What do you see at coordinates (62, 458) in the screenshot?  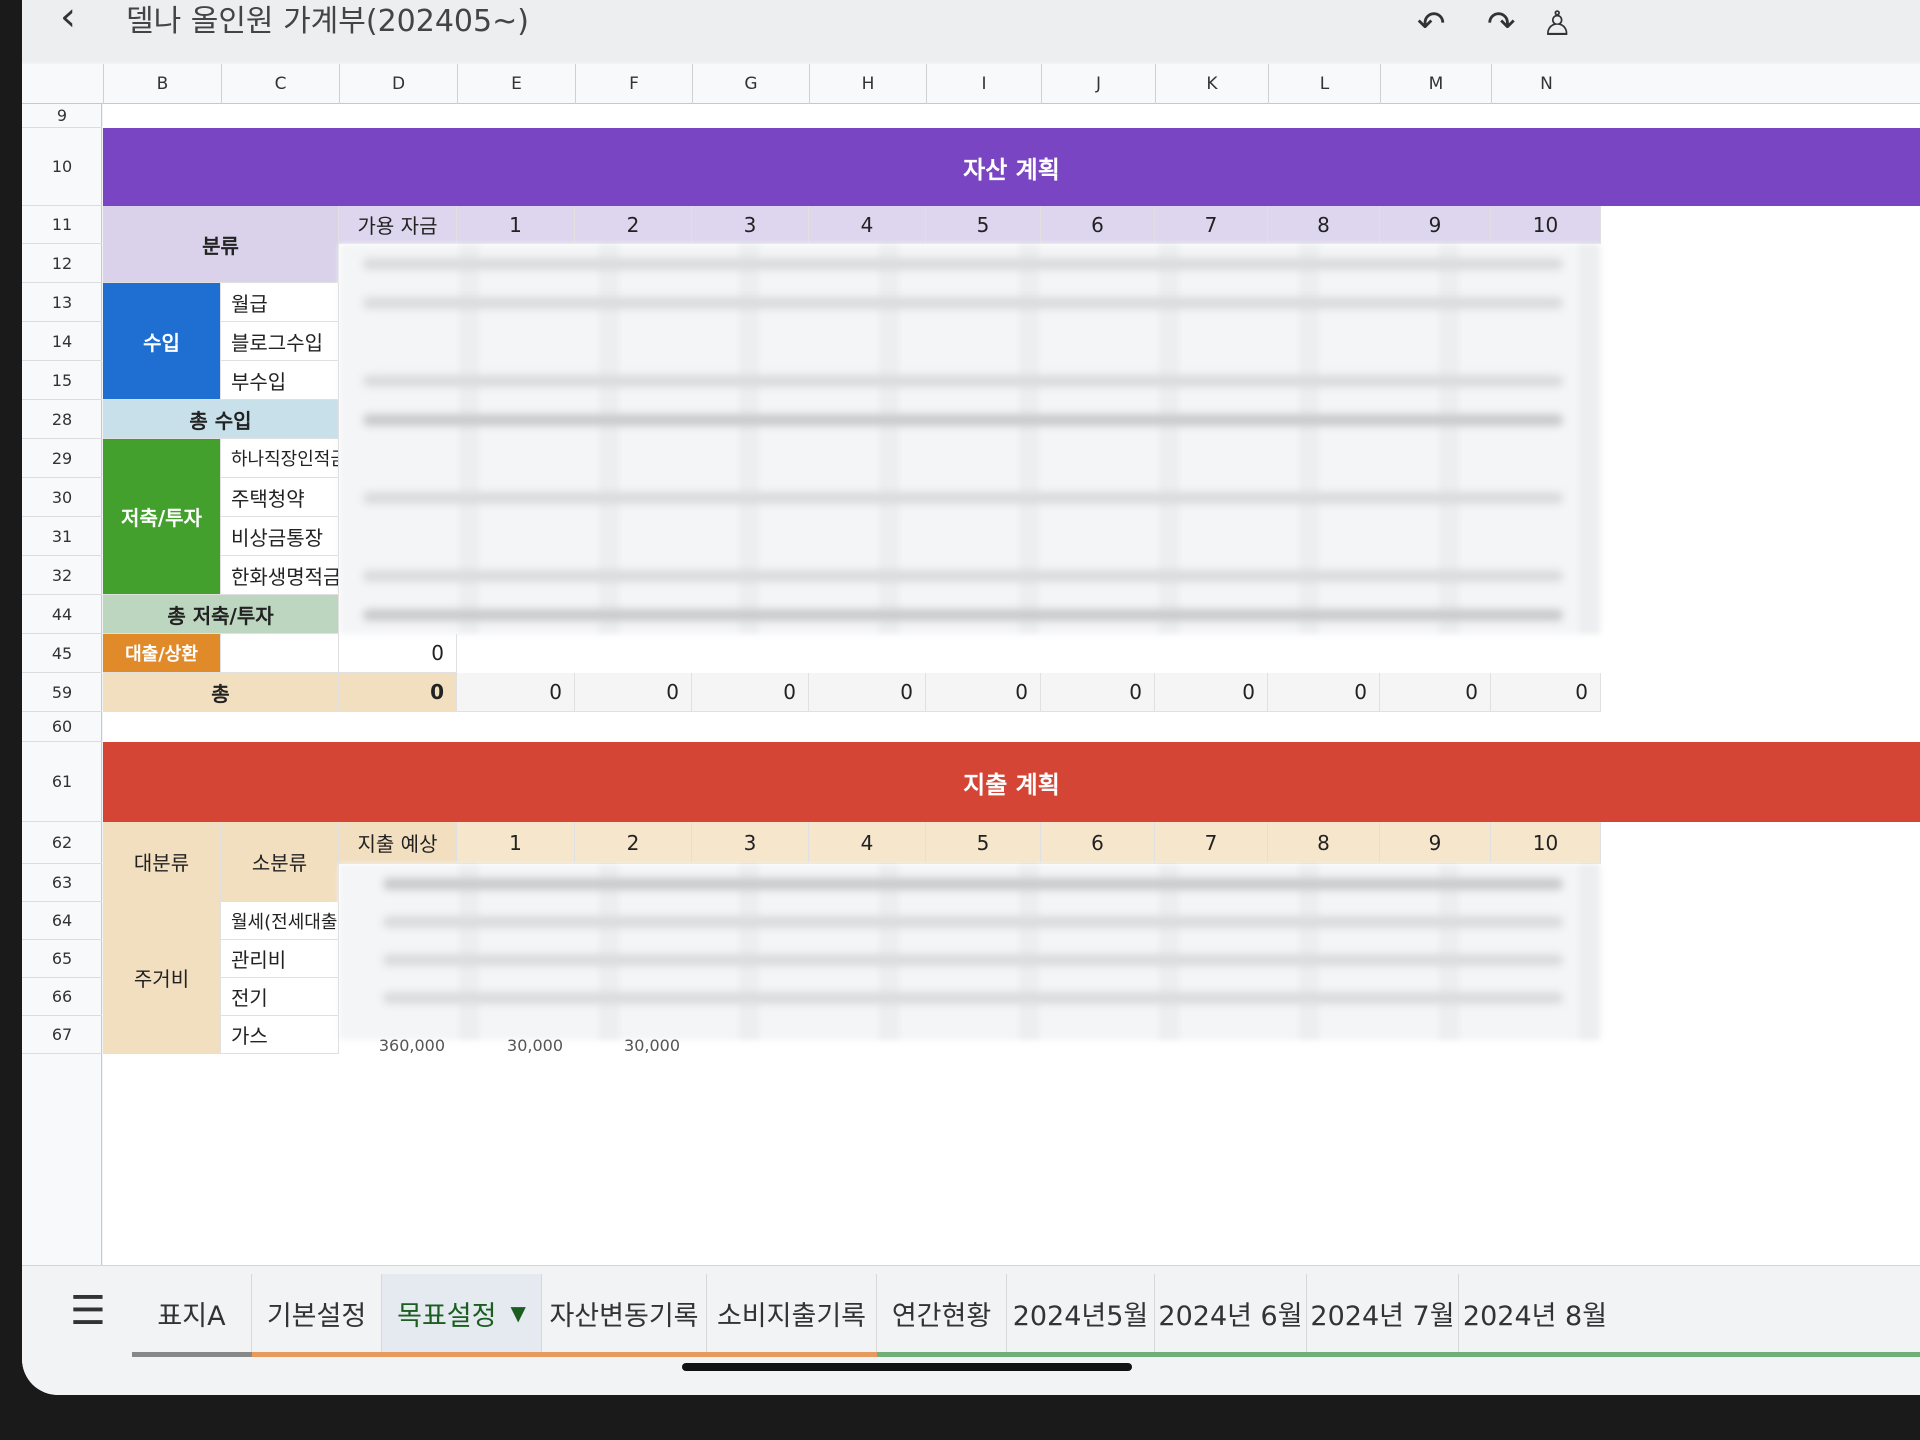 I see `row-number: 29` at bounding box center [62, 458].